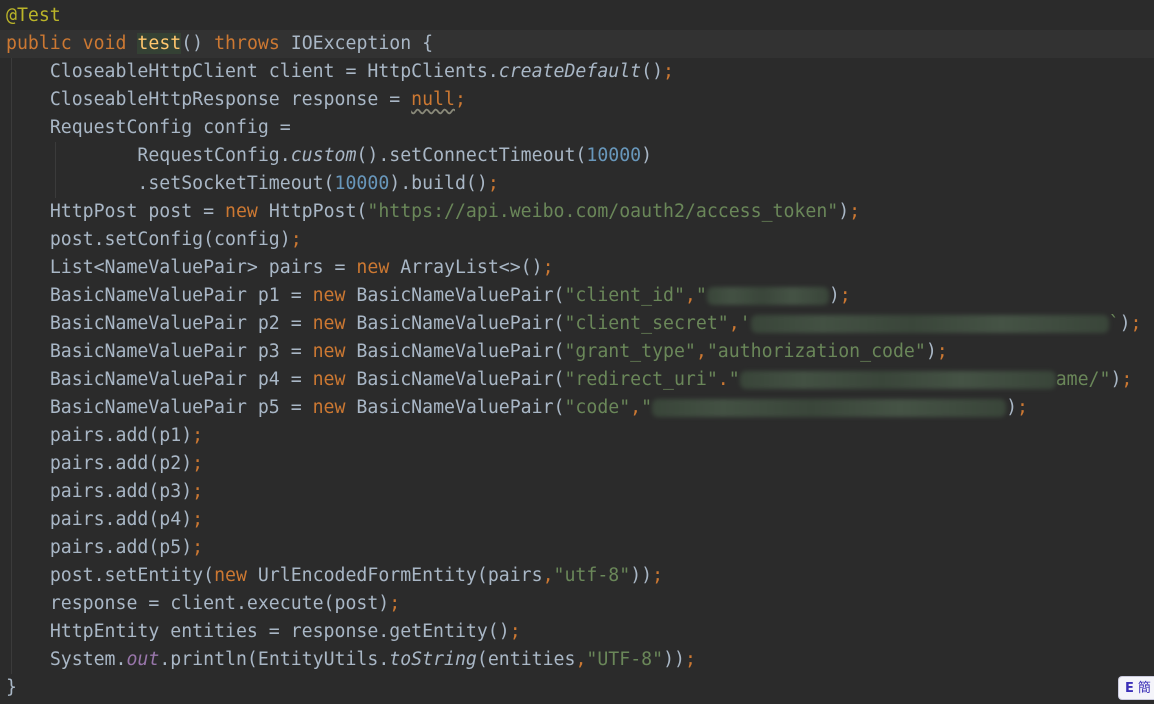 The image size is (1154, 704). What do you see at coordinates (1136, 688) in the screenshot?
I see `ime-indicator: E簡` at bounding box center [1136, 688].